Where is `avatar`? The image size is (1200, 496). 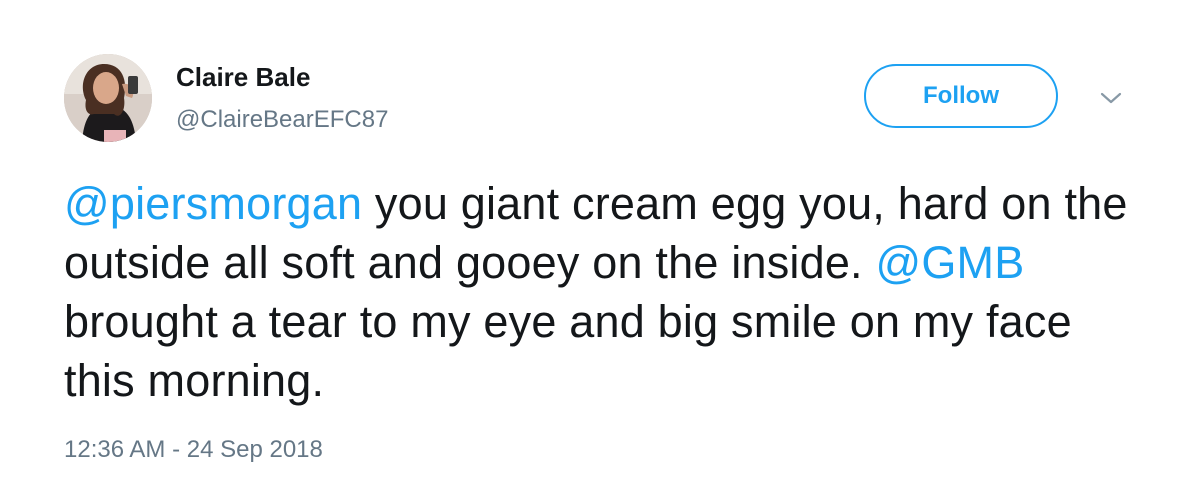
avatar is located at coordinates (108, 98).